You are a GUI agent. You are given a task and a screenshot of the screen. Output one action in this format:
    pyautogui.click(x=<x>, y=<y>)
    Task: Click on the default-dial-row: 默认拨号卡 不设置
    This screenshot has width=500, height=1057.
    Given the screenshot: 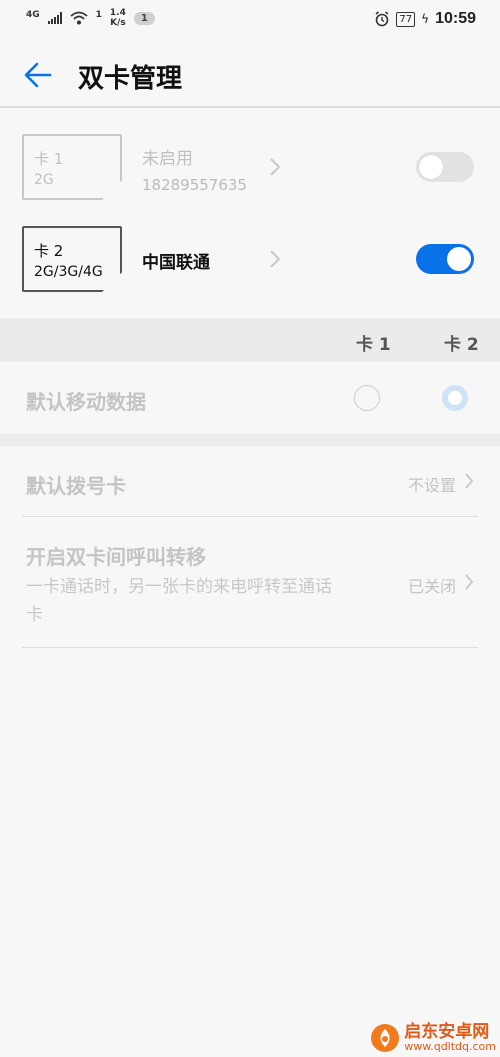 What is the action you would take?
    pyautogui.click(x=250, y=481)
    